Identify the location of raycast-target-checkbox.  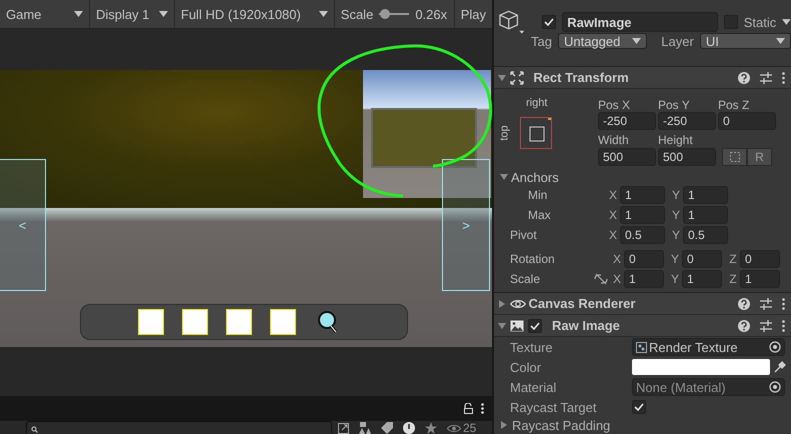
(639, 407).